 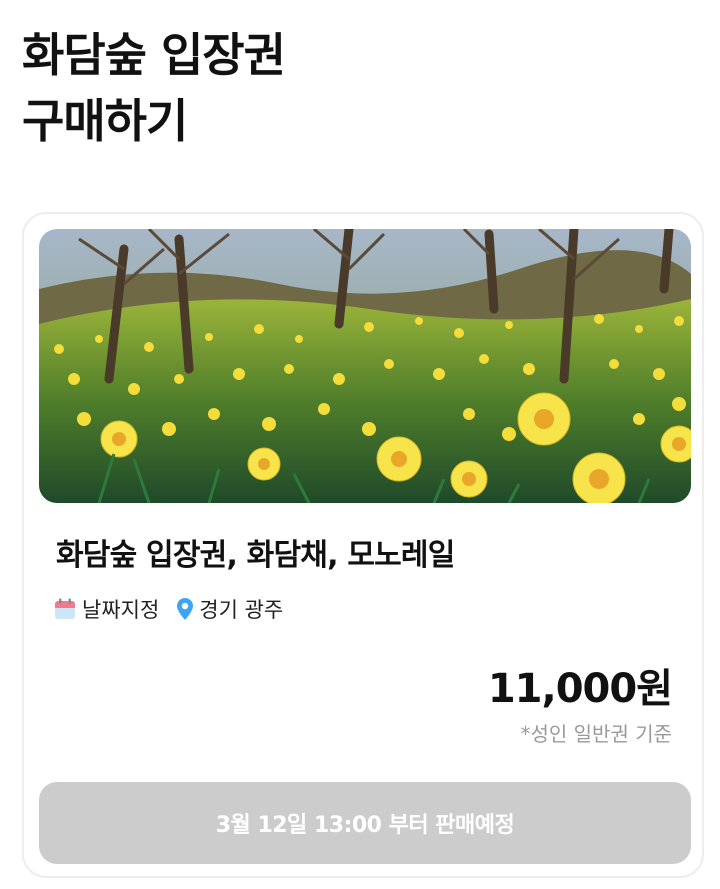 I want to click on page-title: 화담숲 입장권 구매하기, so click(x=352, y=88).